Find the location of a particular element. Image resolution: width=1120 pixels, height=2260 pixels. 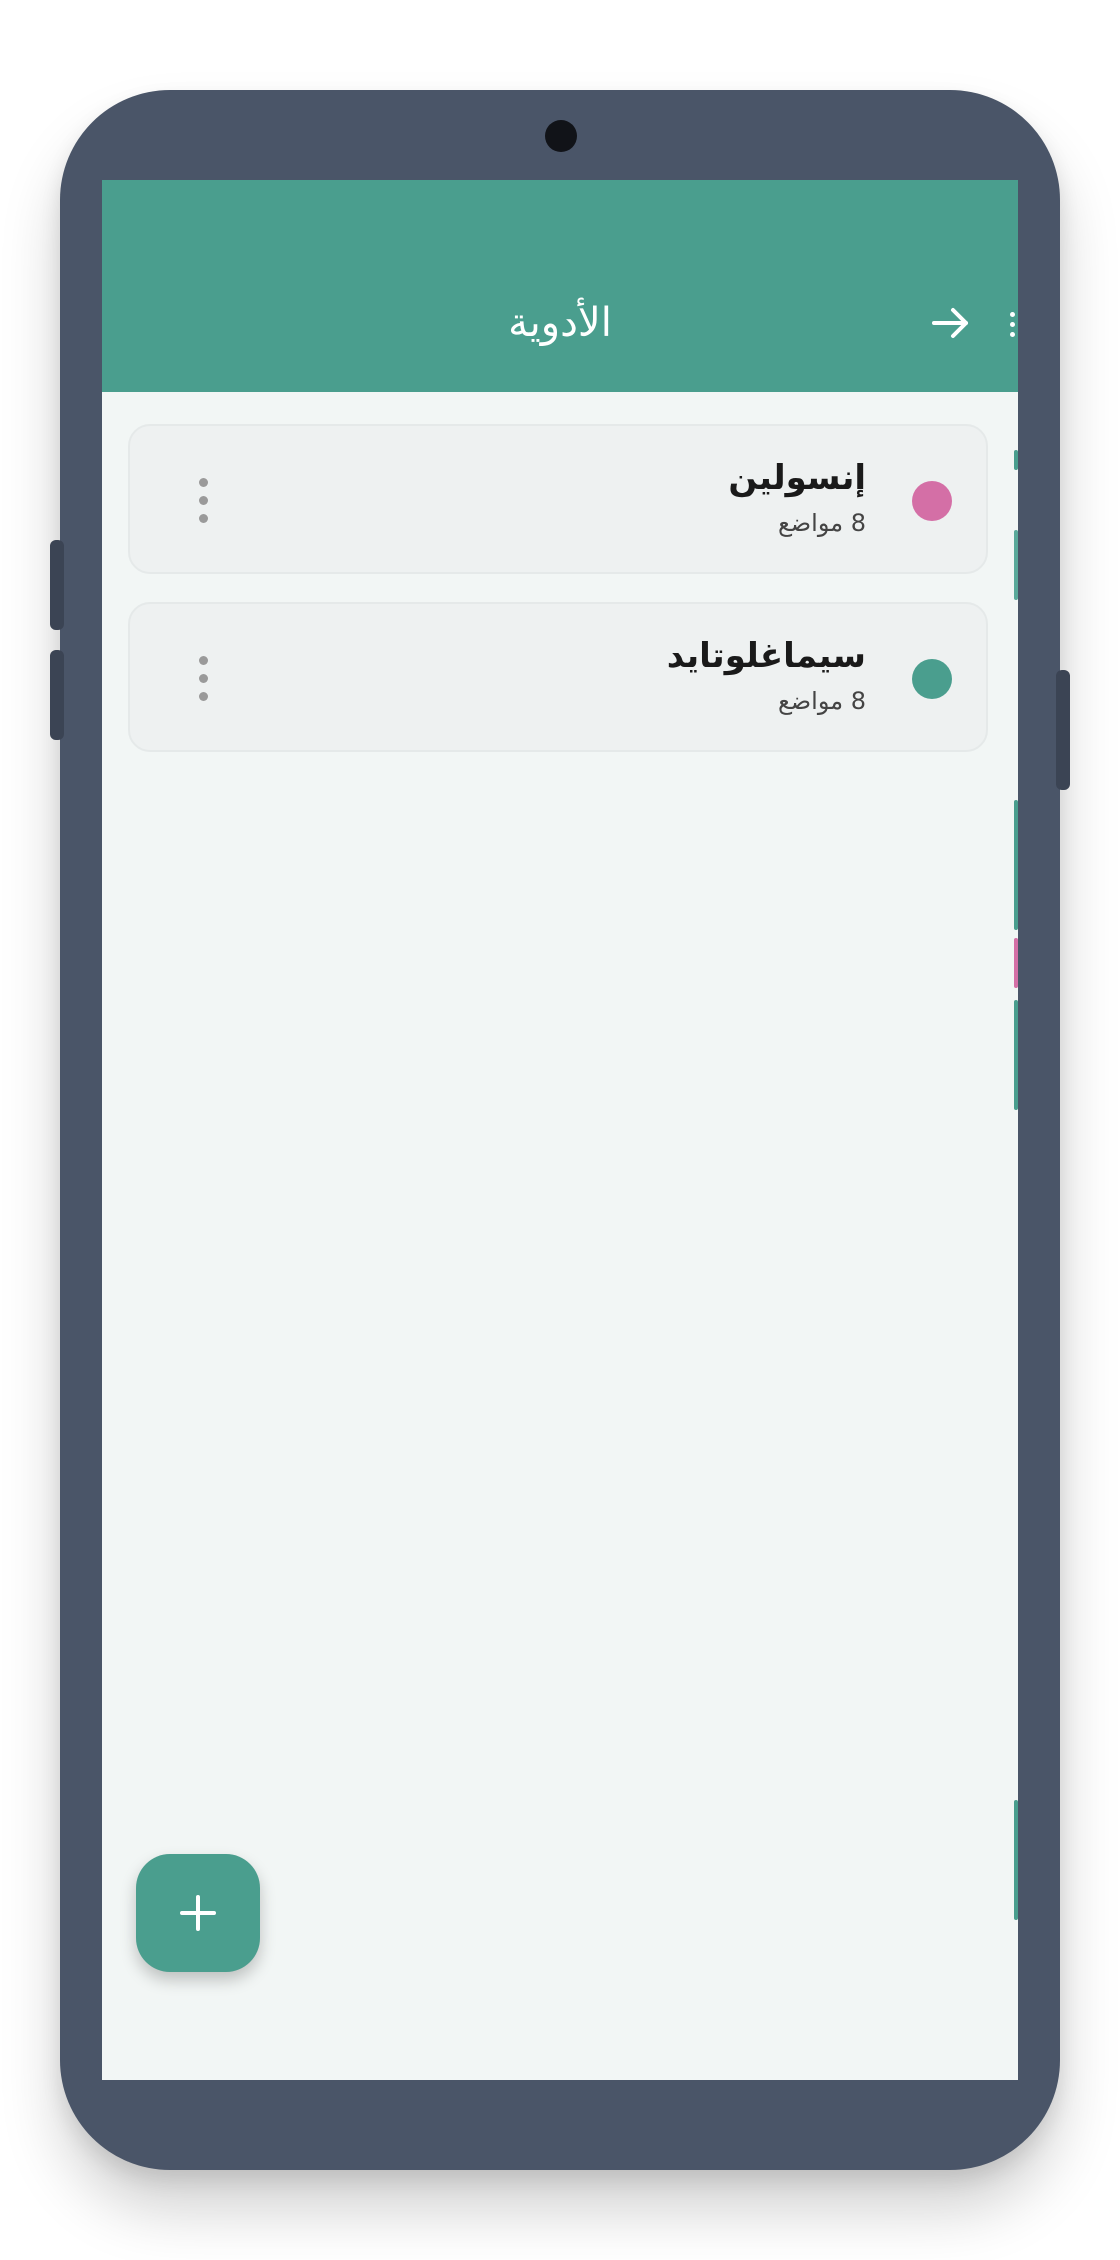

page-title: الأدوية is located at coordinates (560, 323).